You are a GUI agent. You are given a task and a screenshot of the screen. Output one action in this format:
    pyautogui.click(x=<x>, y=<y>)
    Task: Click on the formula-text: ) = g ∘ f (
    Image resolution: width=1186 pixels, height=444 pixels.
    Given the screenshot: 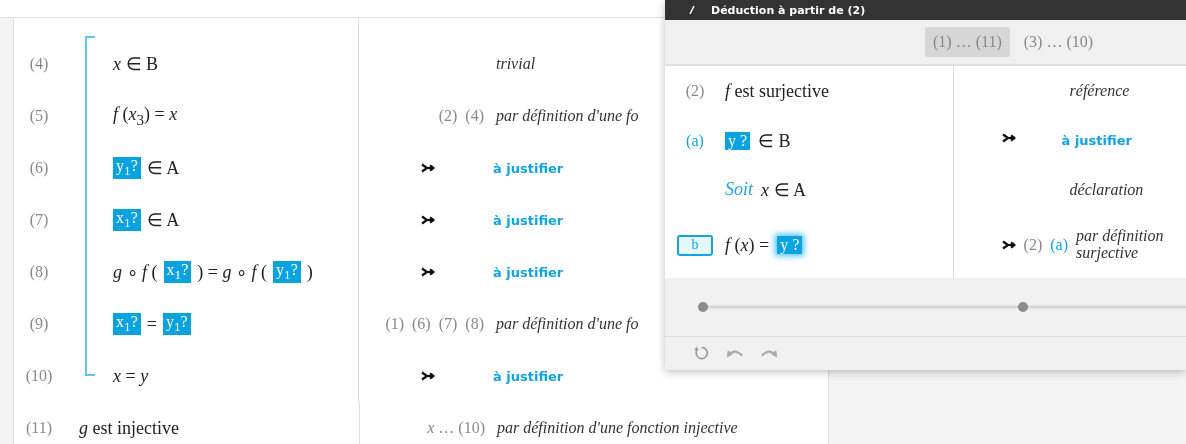 What is the action you would take?
    pyautogui.click(x=232, y=272)
    